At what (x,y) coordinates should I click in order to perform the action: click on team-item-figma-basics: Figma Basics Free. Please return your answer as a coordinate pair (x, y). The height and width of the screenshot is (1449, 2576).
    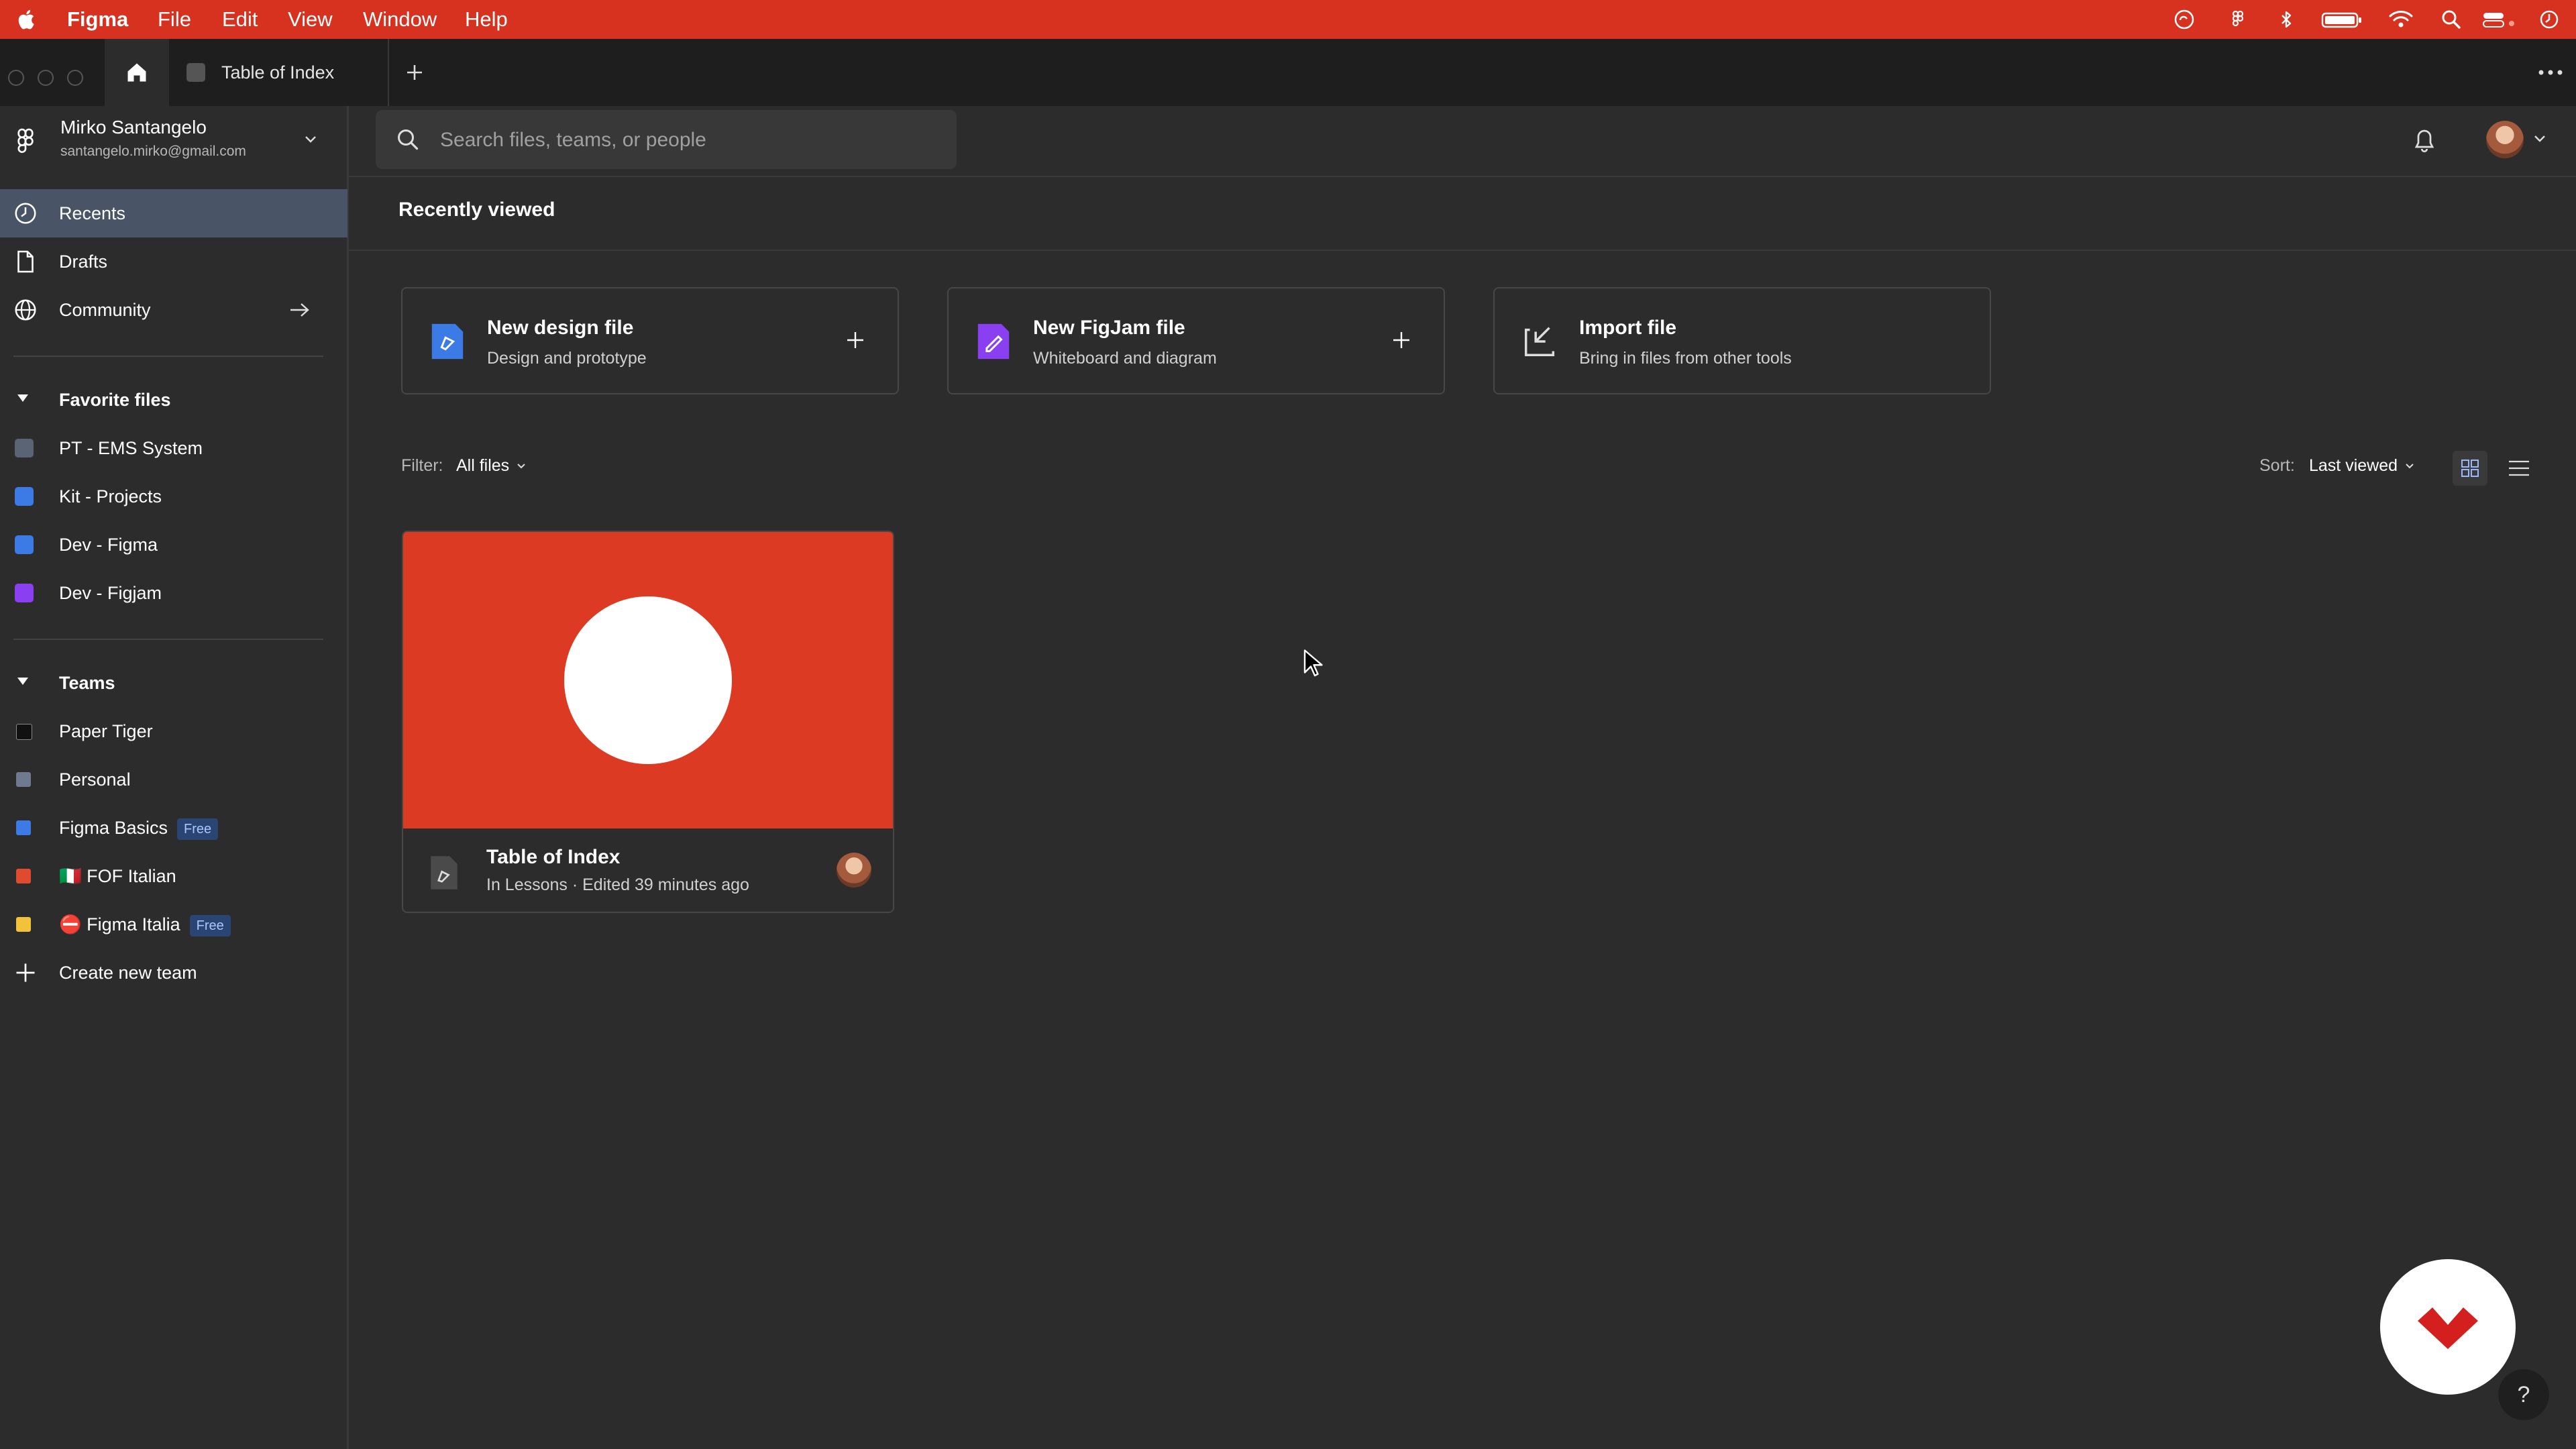
    Looking at the image, I should click on (173, 828).